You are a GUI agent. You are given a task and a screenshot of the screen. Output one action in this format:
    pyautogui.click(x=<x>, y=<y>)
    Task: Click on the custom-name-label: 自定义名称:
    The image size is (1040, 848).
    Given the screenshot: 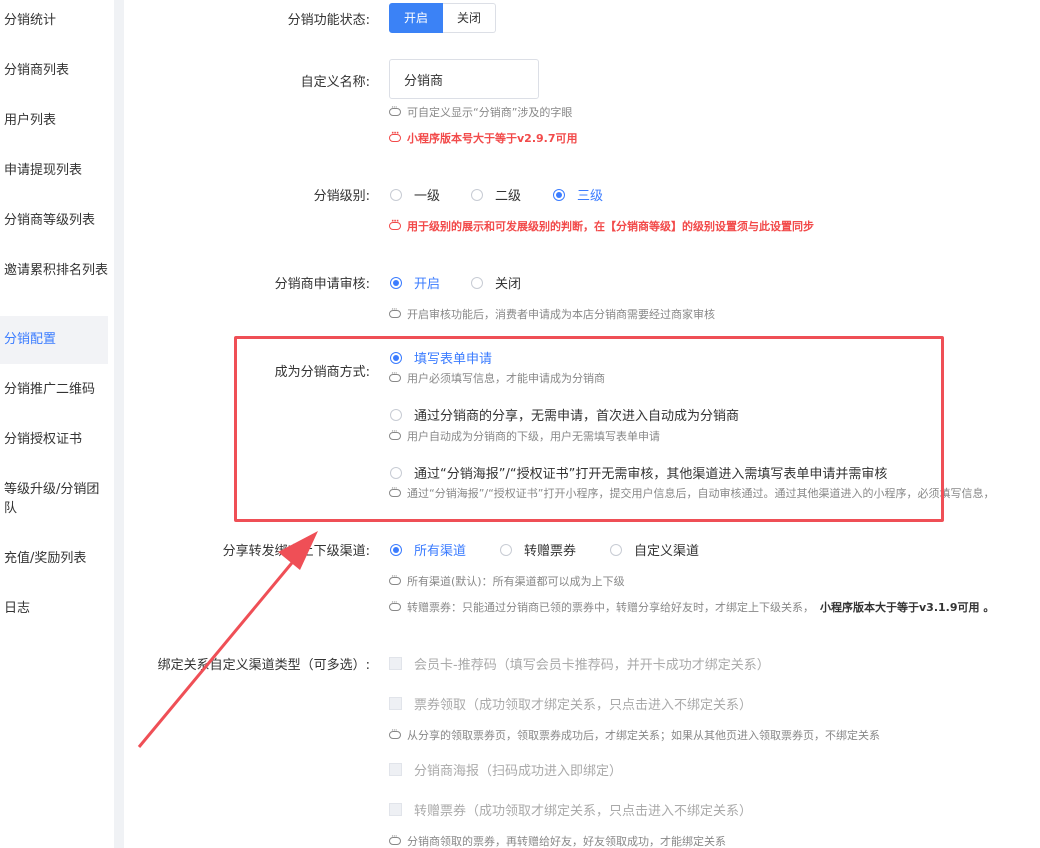 What is the action you would take?
    pyautogui.click(x=335, y=82)
    